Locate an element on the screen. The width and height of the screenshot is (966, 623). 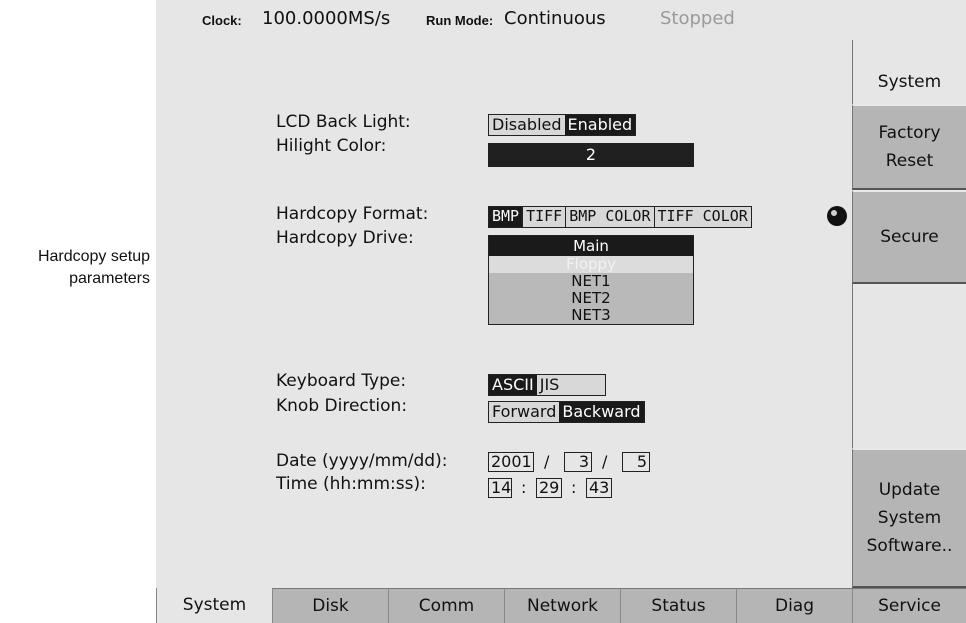
date-year-field: 2001 is located at coordinates (511, 462).